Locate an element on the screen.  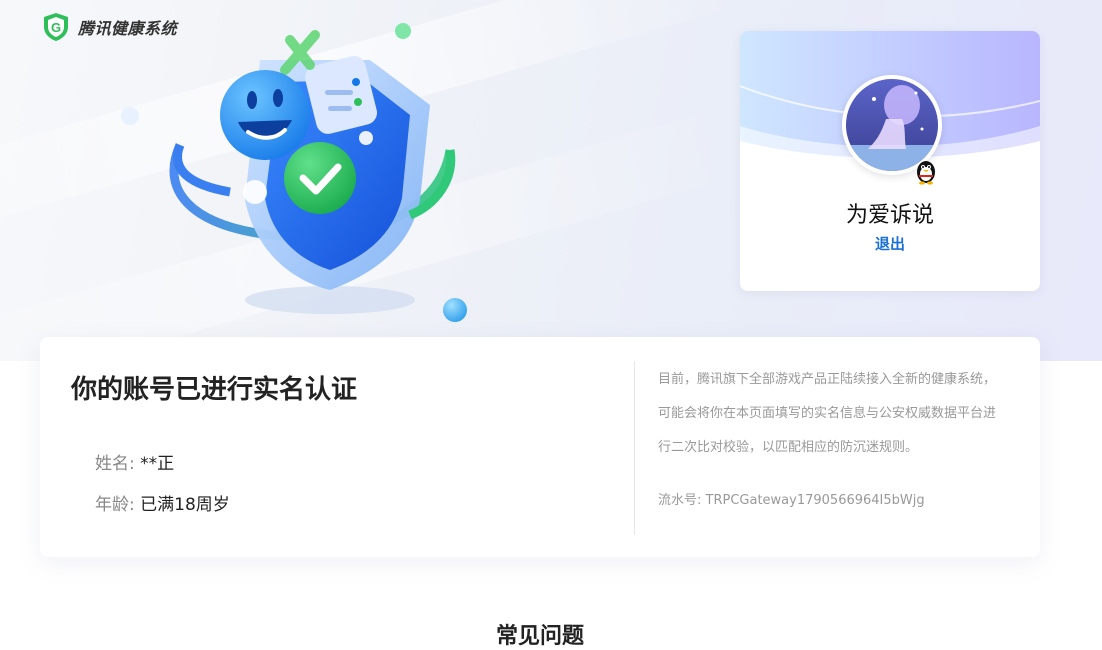
name-row: 姓名: **正 is located at coordinates (134, 461).